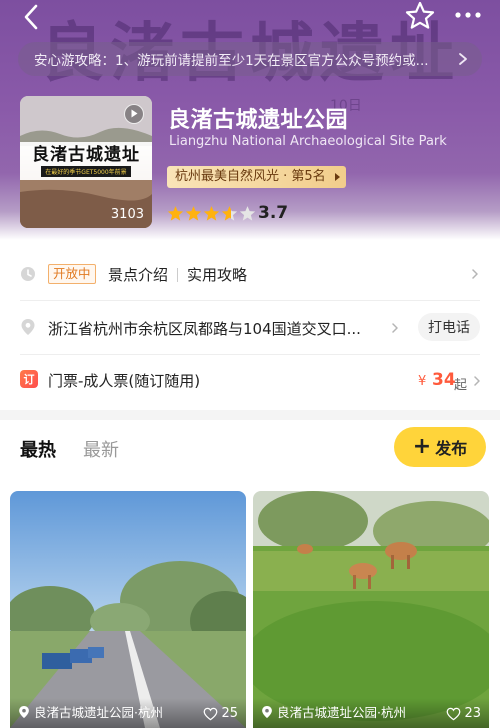 This screenshot has height=728, width=500. I want to click on call-button: 打电话, so click(449, 327).